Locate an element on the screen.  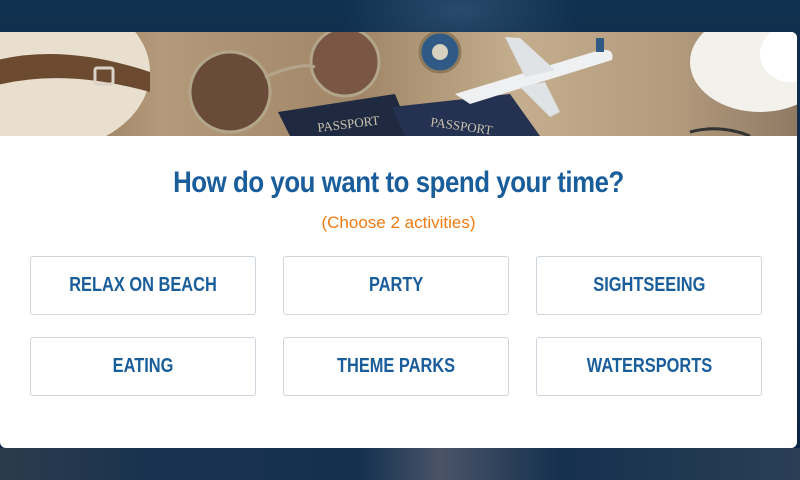
activity-button-party: PARTY is located at coordinates (396, 285).